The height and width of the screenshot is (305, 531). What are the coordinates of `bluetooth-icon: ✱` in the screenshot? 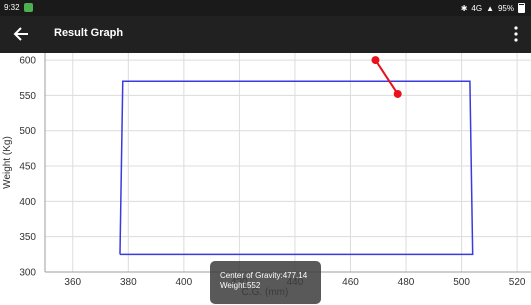 It's located at (464, 8).